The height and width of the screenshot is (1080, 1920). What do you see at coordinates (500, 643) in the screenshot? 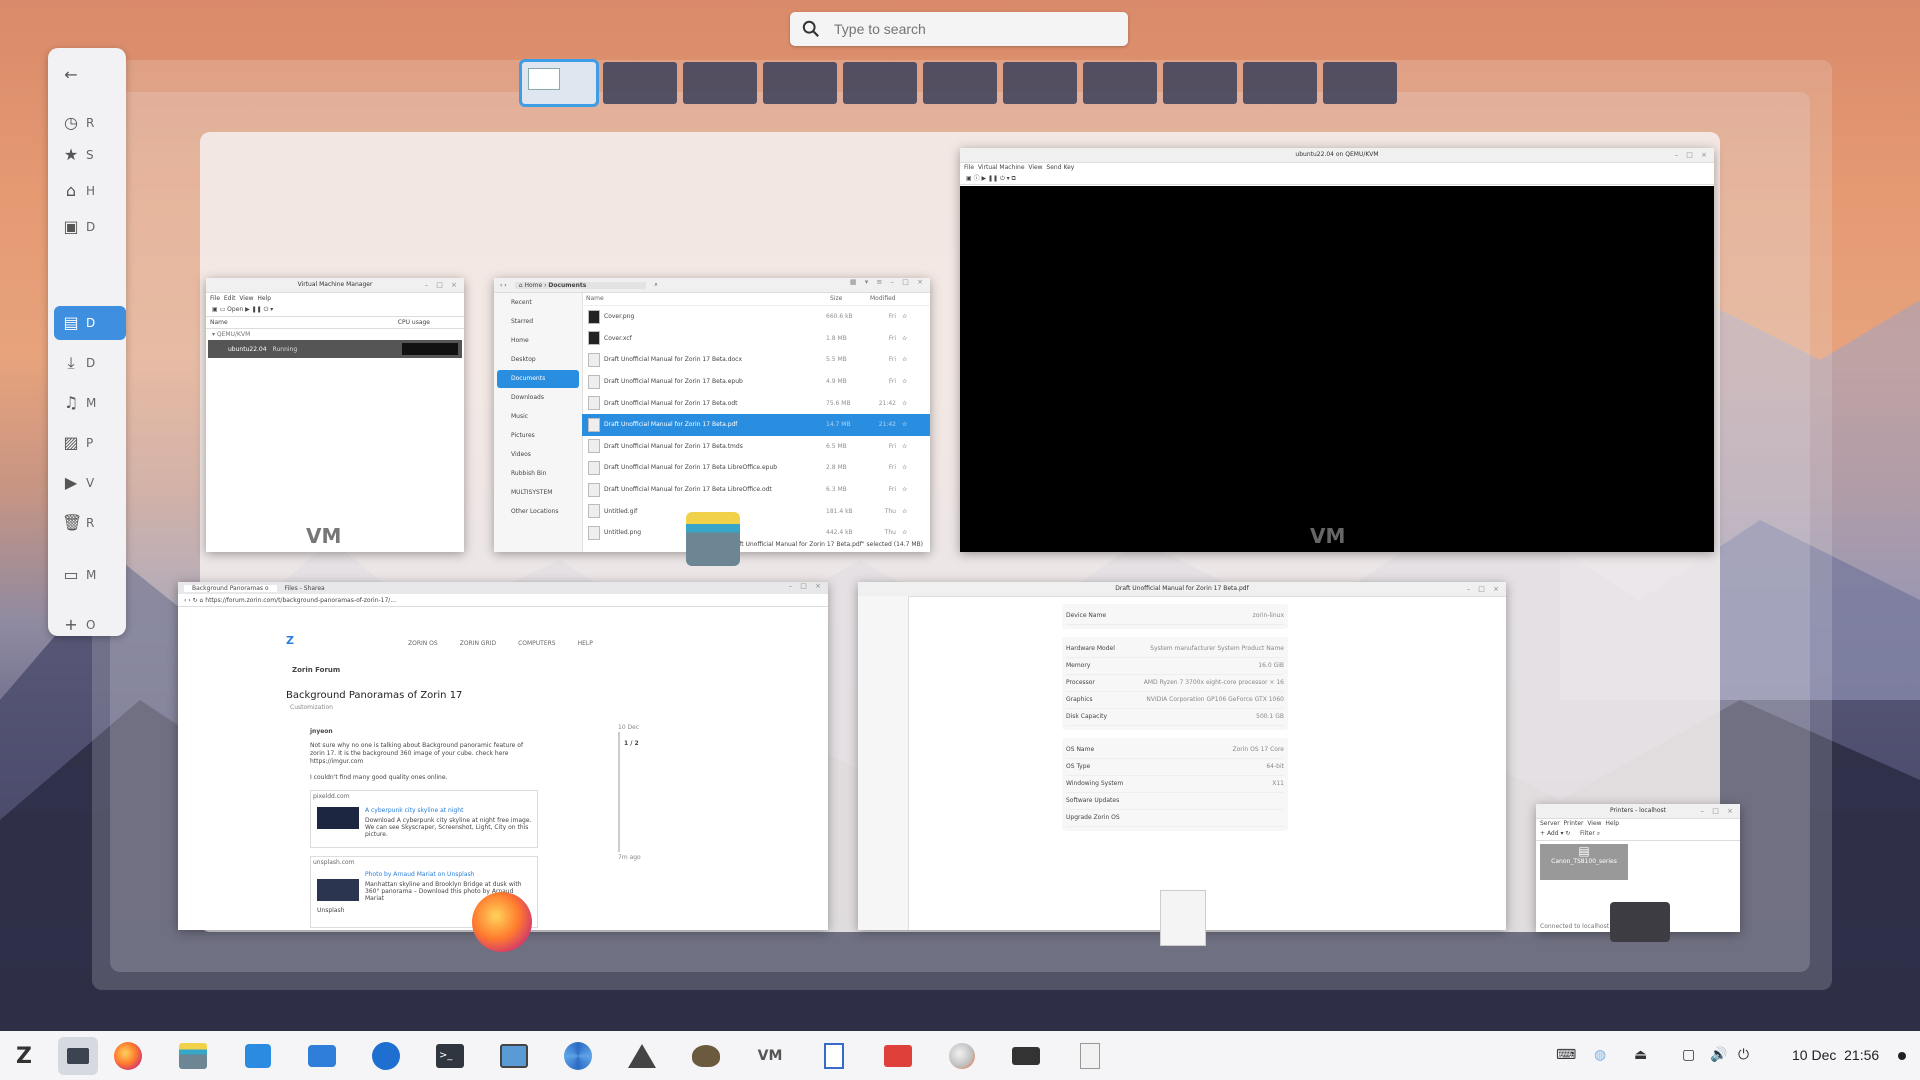
I see `forum-nav: ZORIN OS ZORIN GRID COMPUTERS HELP` at bounding box center [500, 643].